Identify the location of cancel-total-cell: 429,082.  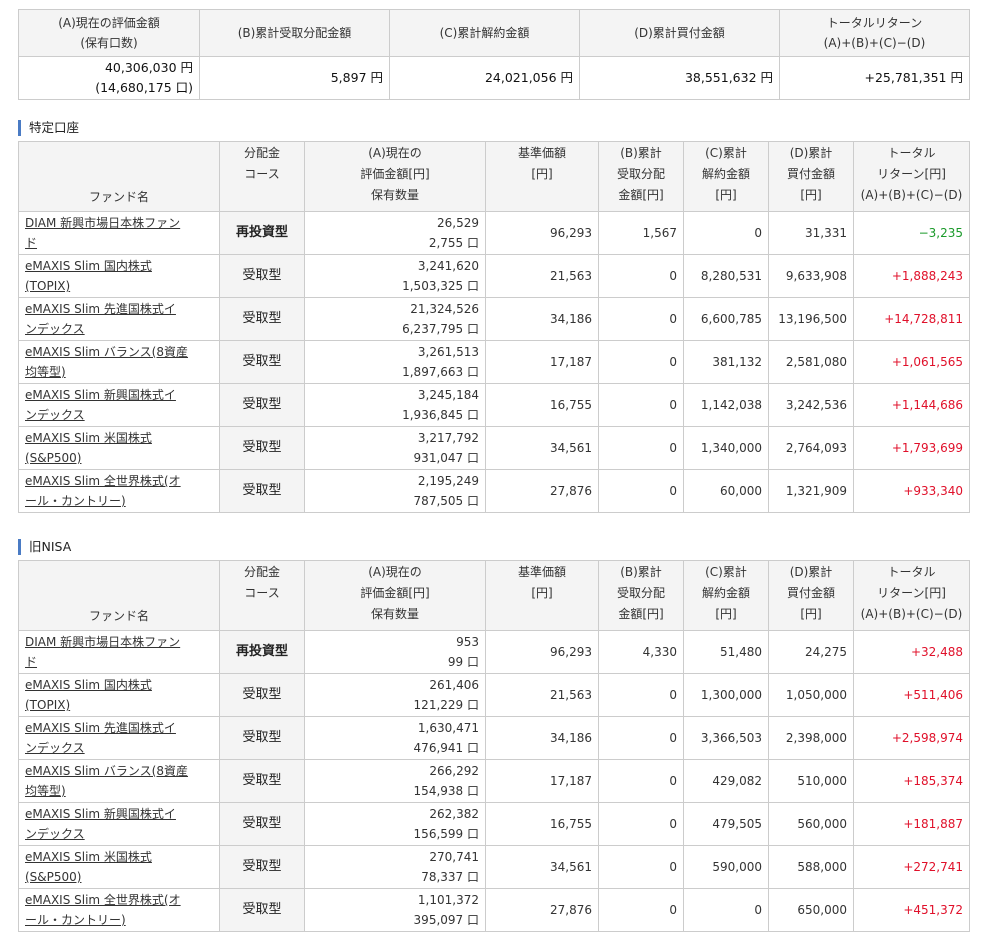
(726, 781).